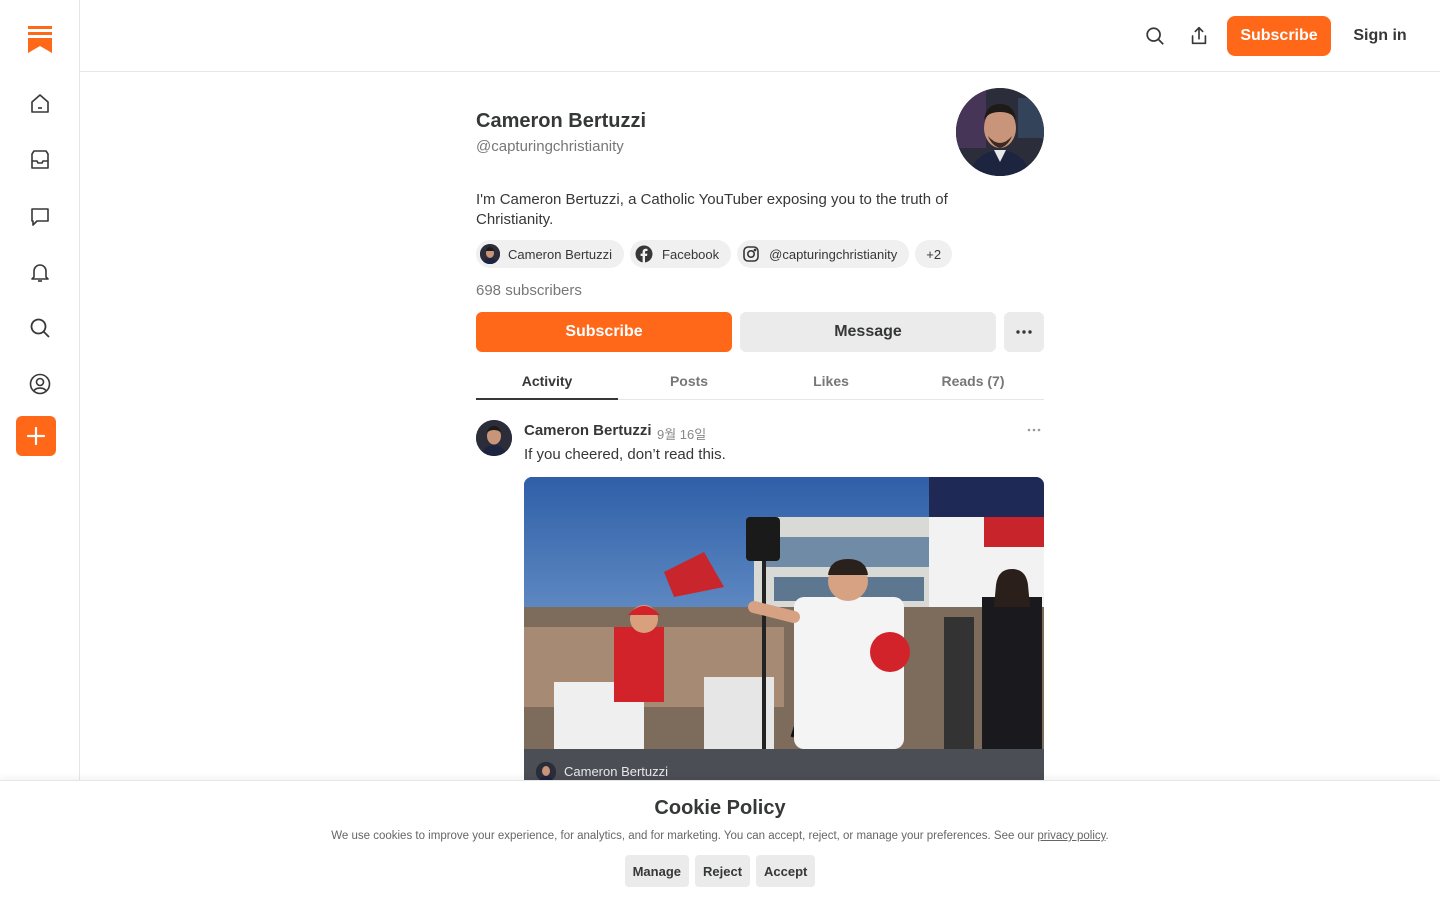 This screenshot has height=900, width=1440. Describe the element at coordinates (40, 160) in the screenshot. I see `inbox-icon` at that location.